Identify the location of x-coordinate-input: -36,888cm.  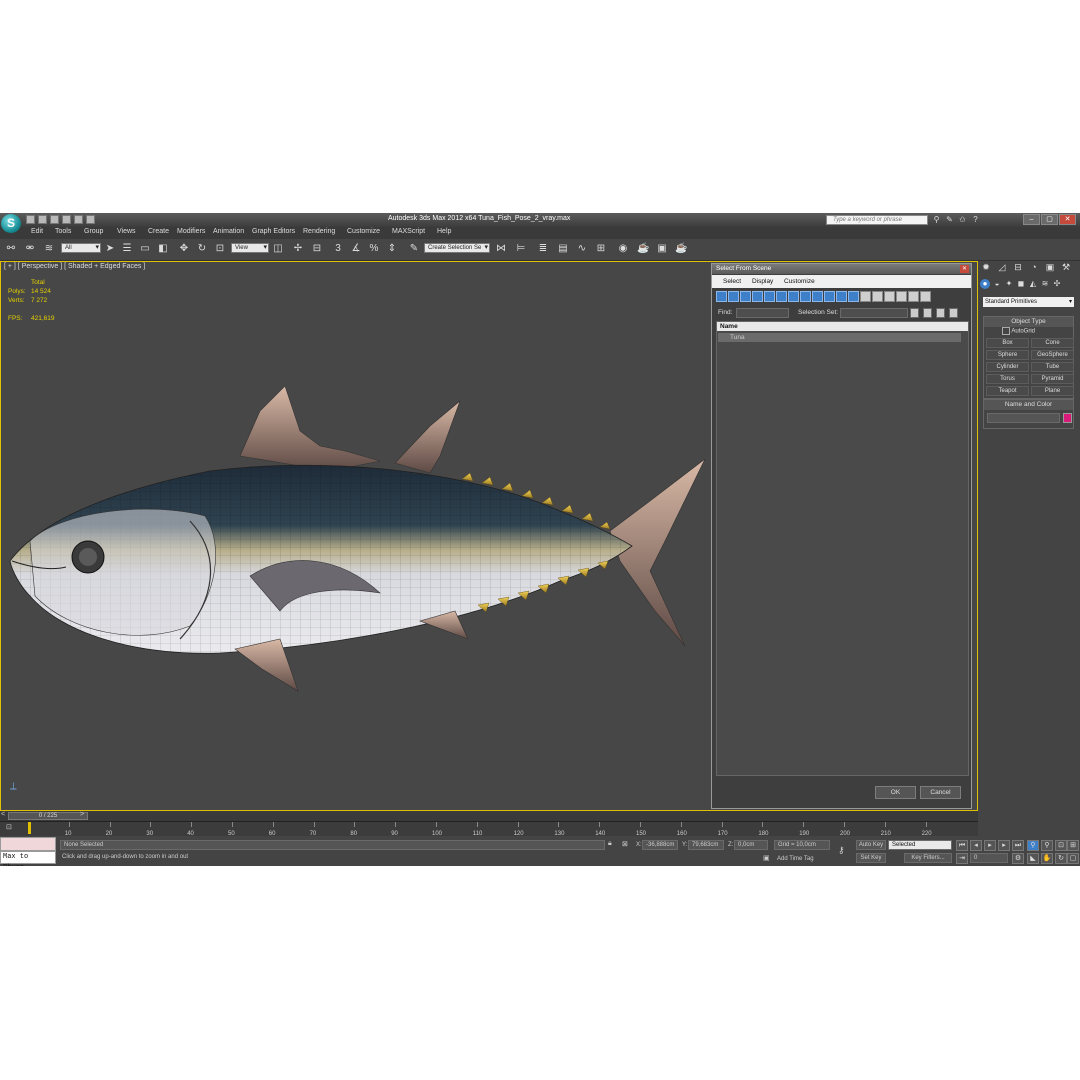
(660, 845).